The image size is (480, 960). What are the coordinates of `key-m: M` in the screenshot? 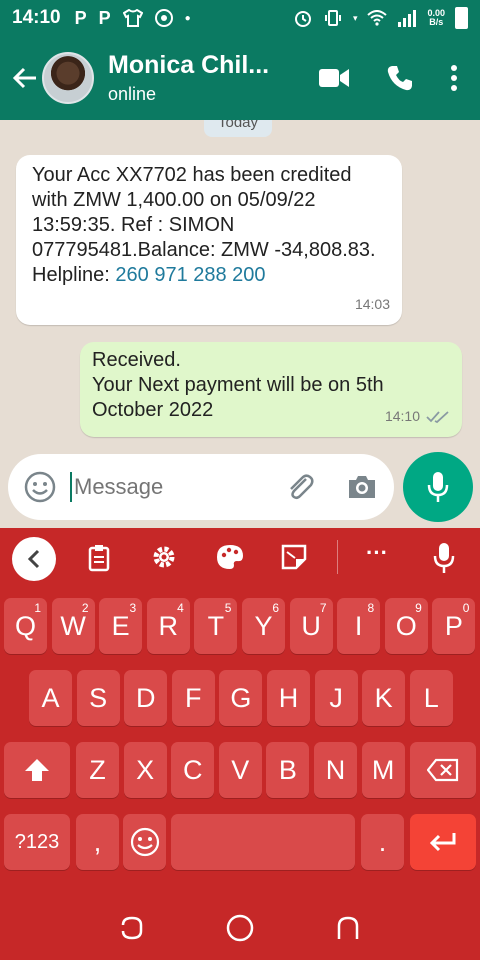 It's located at (383, 770).